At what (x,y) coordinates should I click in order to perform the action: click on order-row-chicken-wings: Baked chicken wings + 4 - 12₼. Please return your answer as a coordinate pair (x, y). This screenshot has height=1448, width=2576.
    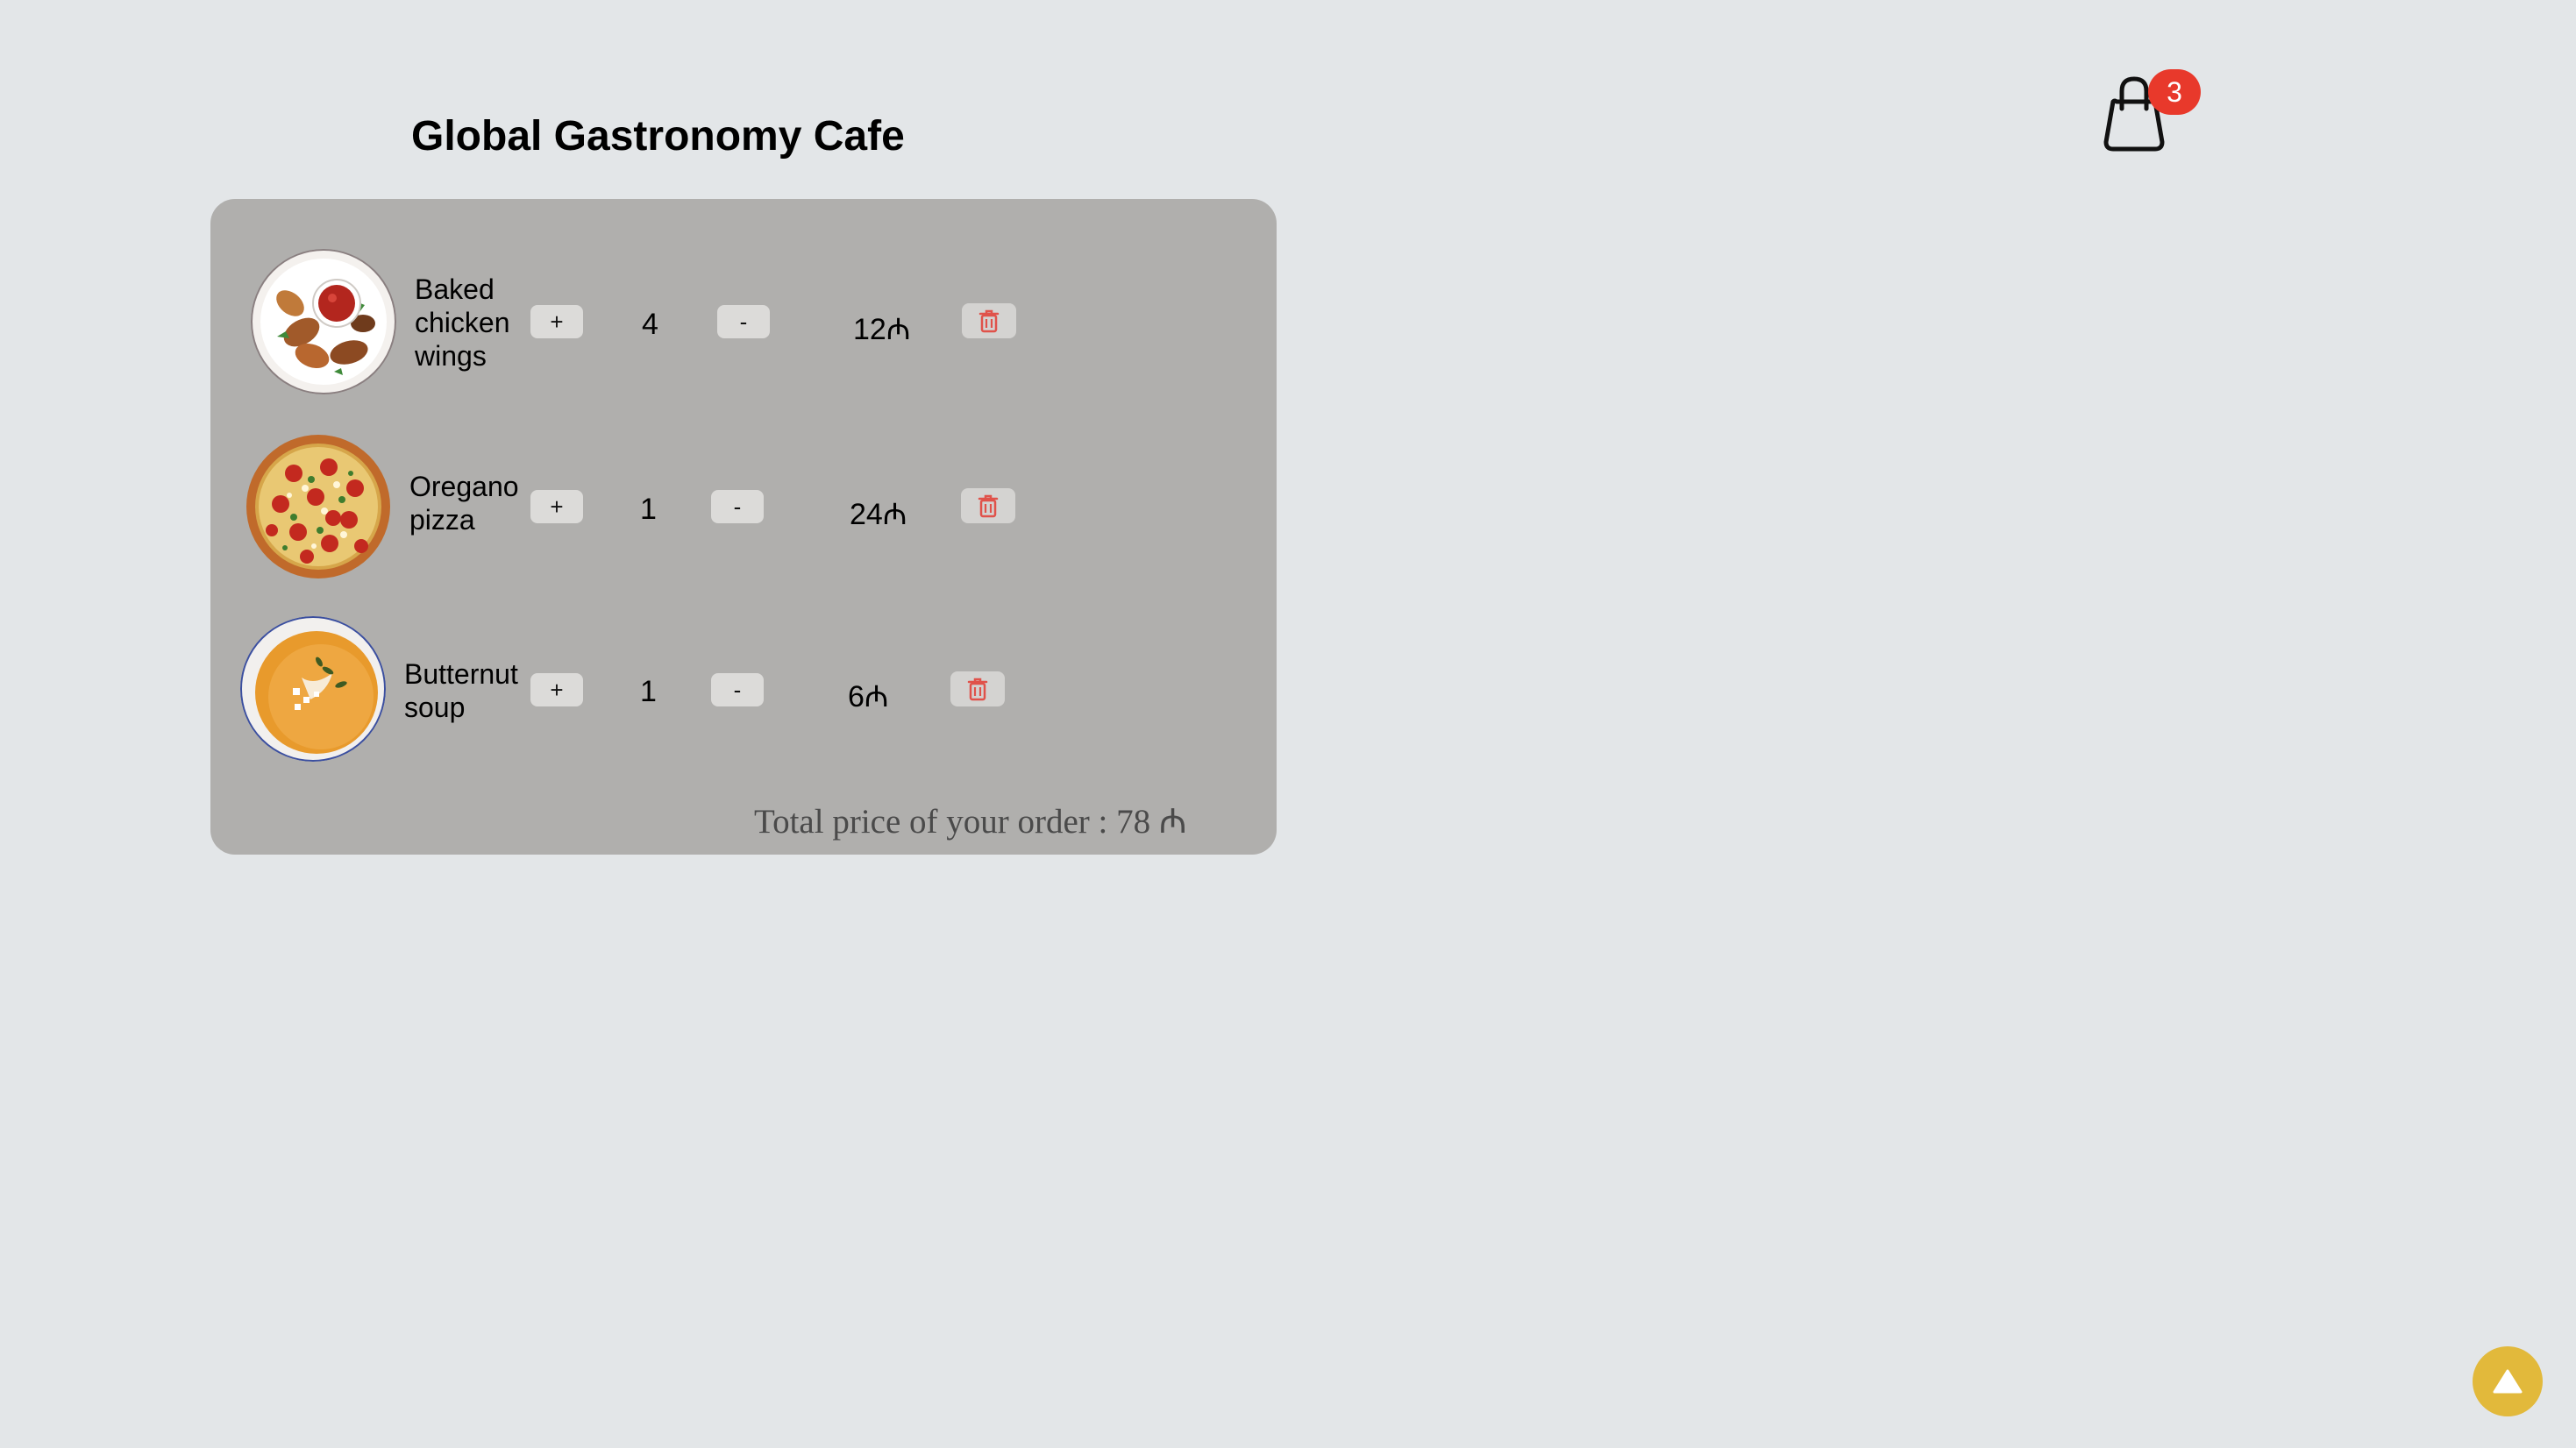
    Looking at the image, I should click on (743, 328).